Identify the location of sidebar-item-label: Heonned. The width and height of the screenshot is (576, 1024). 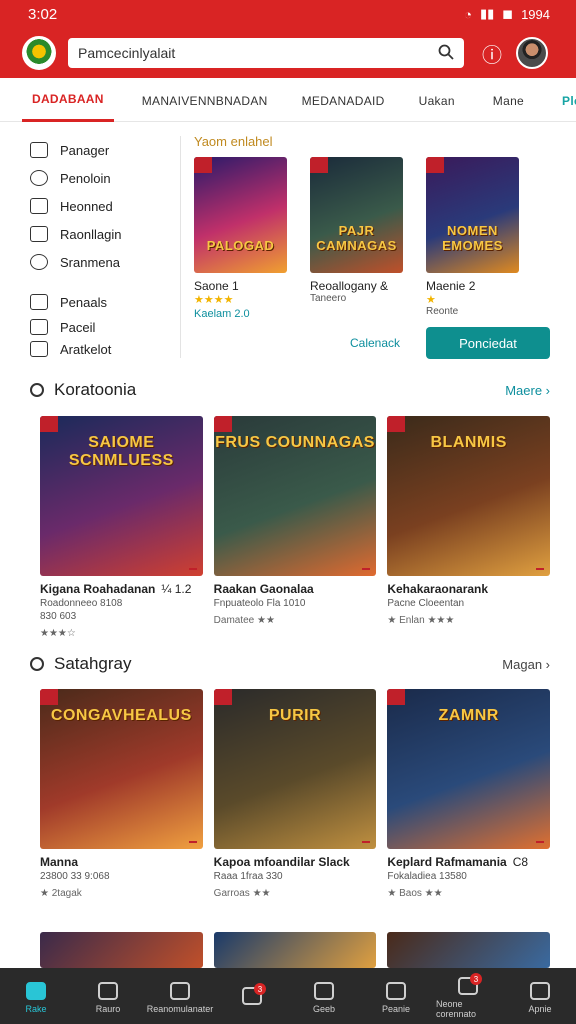
(86, 206).